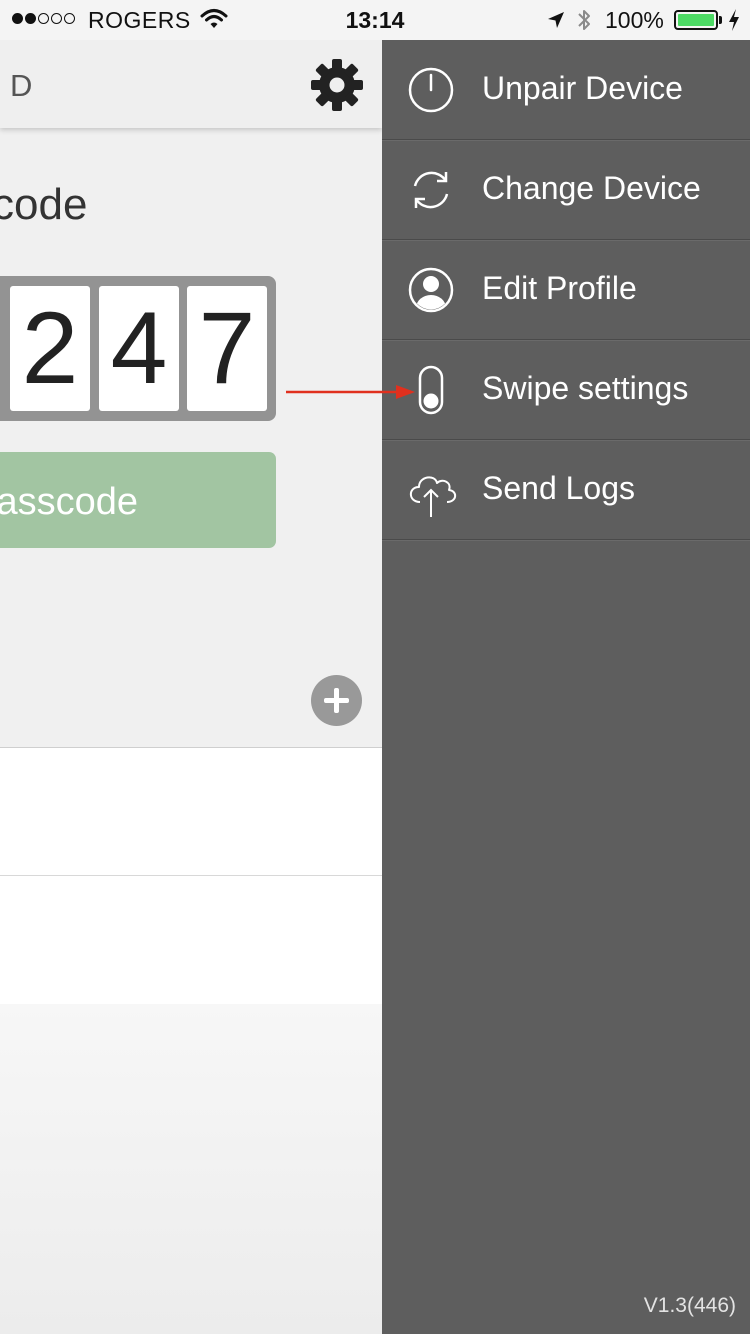 The width and height of the screenshot is (750, 1334). Describe the element at coordinates (191, 84) in the screenshot. I see `nav-bar: D` at that location.